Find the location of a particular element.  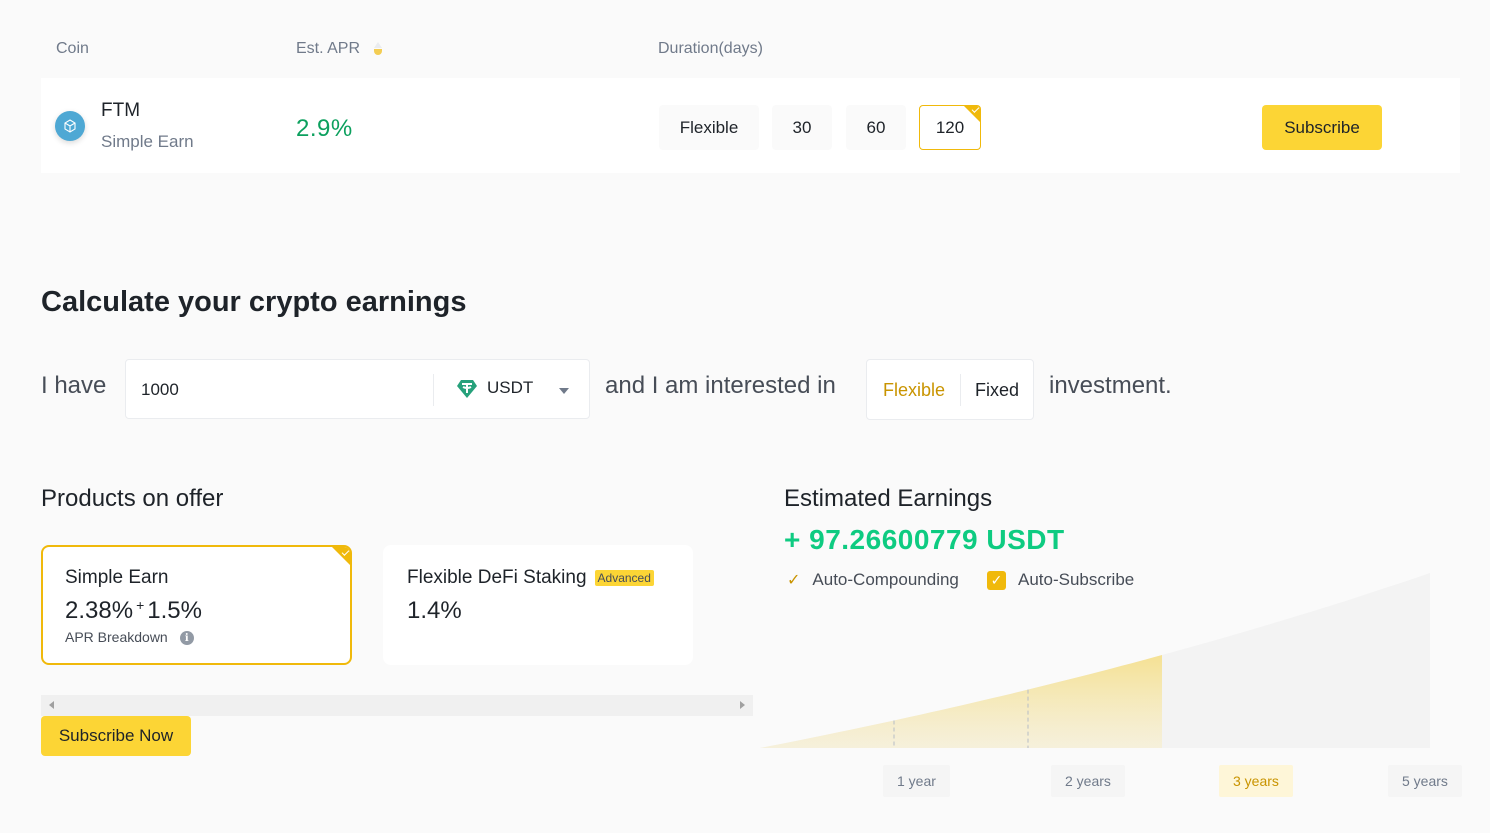

horizontal-scrollbar is located at coordinates (397, 705).